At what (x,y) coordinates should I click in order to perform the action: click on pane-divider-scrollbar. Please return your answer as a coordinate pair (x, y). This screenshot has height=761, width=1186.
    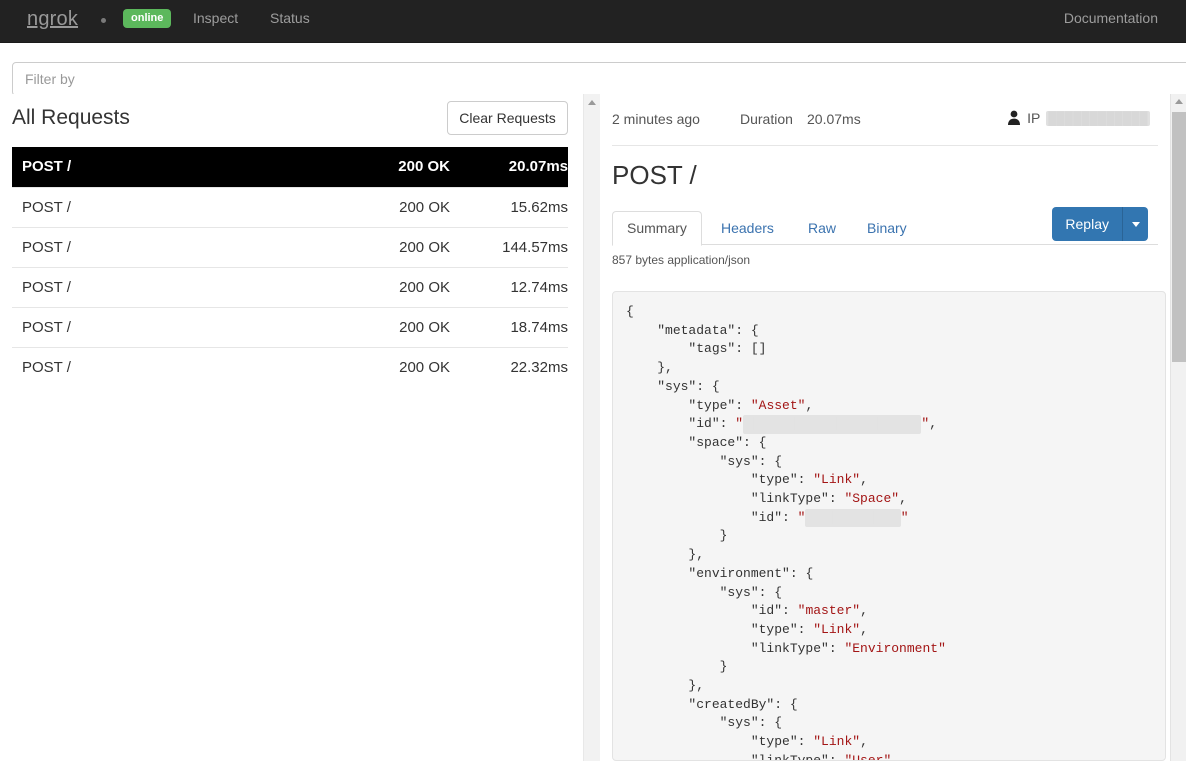
    Looking at the image, I should click on (591, 427).